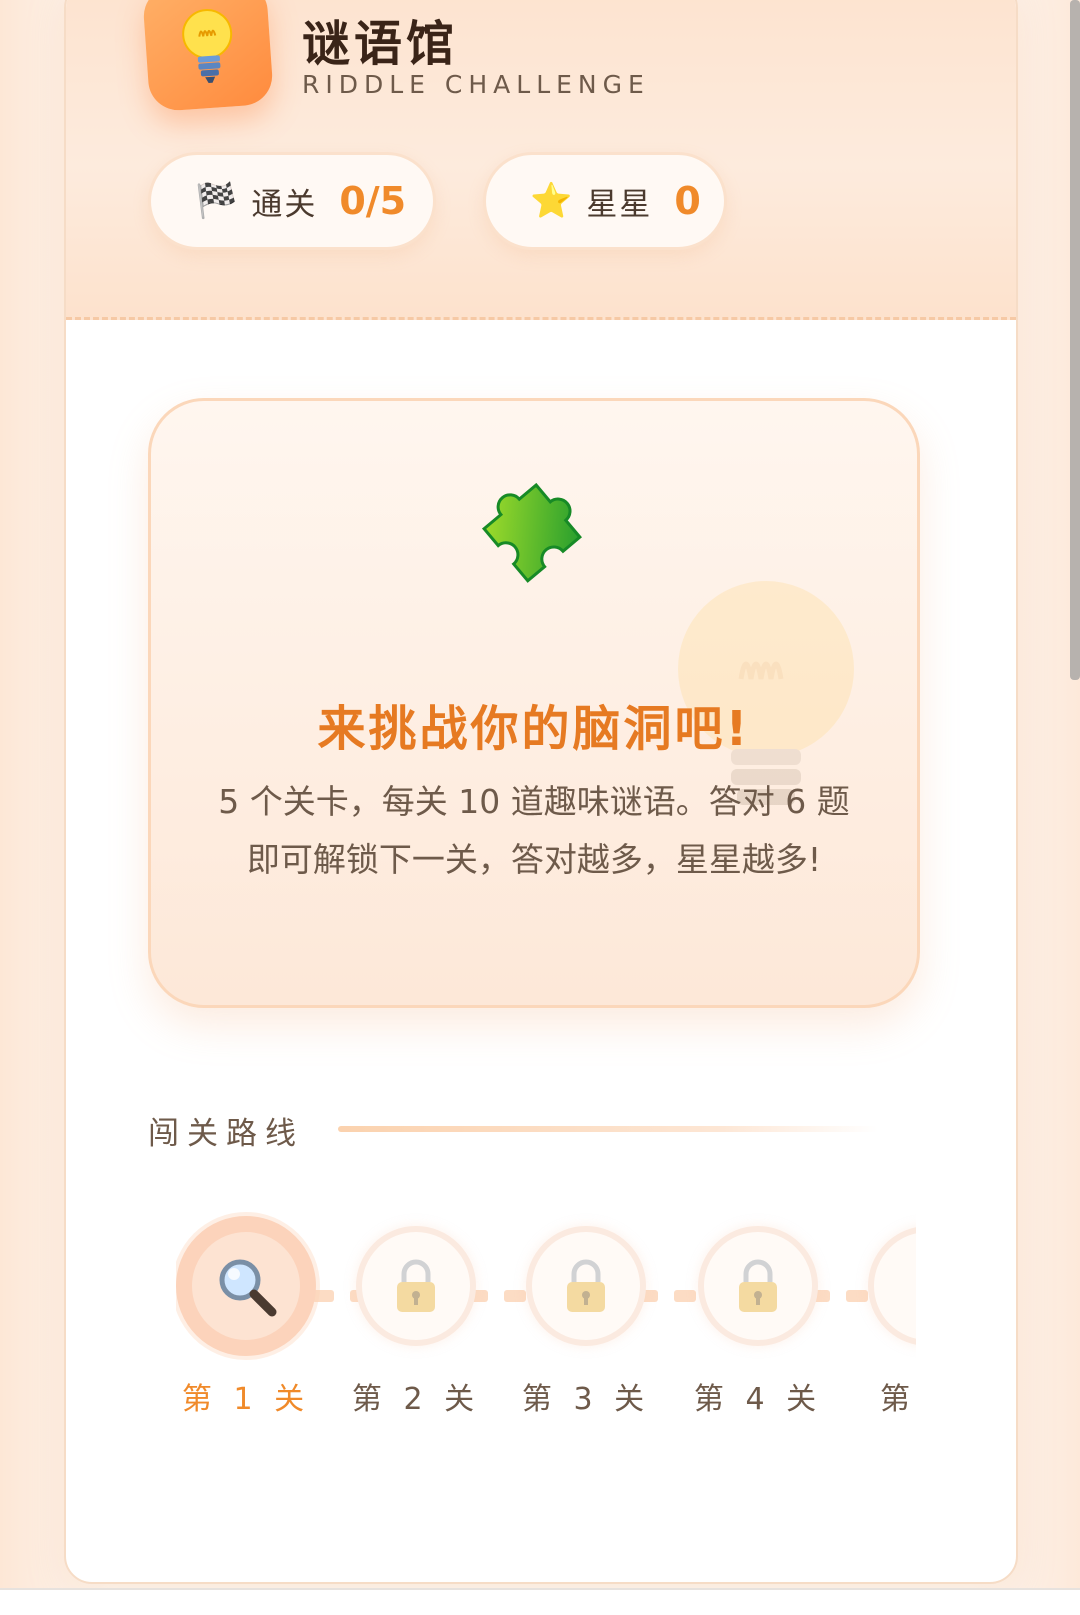  I want to click on lightbulb-icon, so click(207, 46).